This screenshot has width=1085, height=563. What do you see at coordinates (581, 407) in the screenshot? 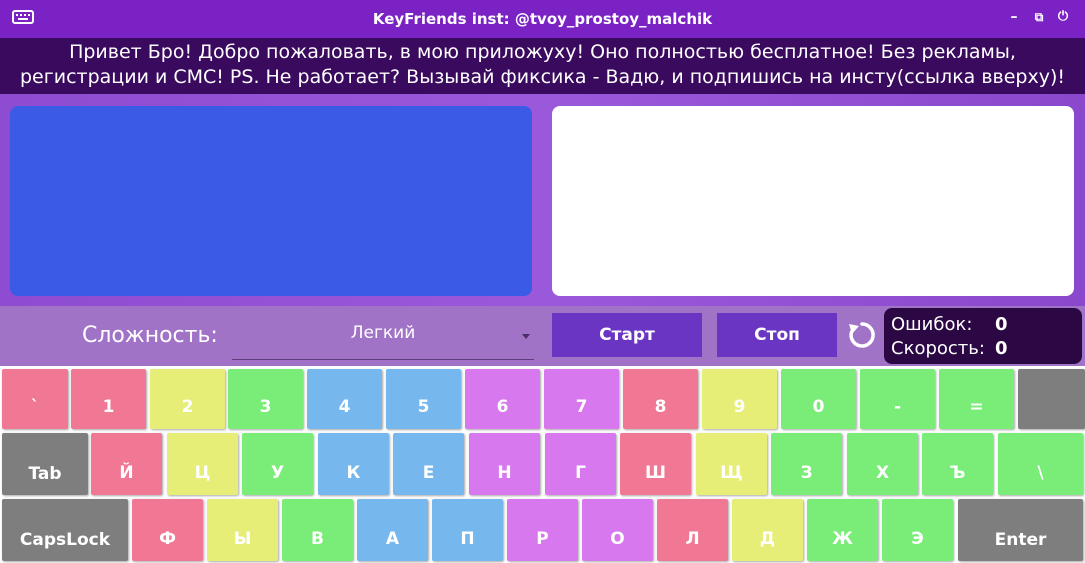
I see `key-label: 7` at bounding box center [581, 407].